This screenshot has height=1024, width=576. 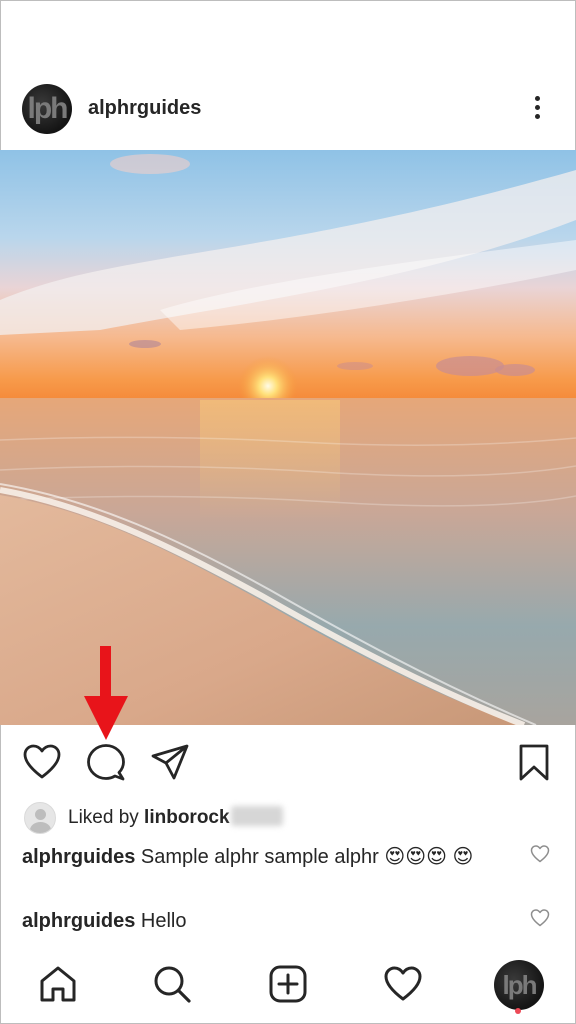 I want to click on plus-square-icon, so click(x=288, y=984).